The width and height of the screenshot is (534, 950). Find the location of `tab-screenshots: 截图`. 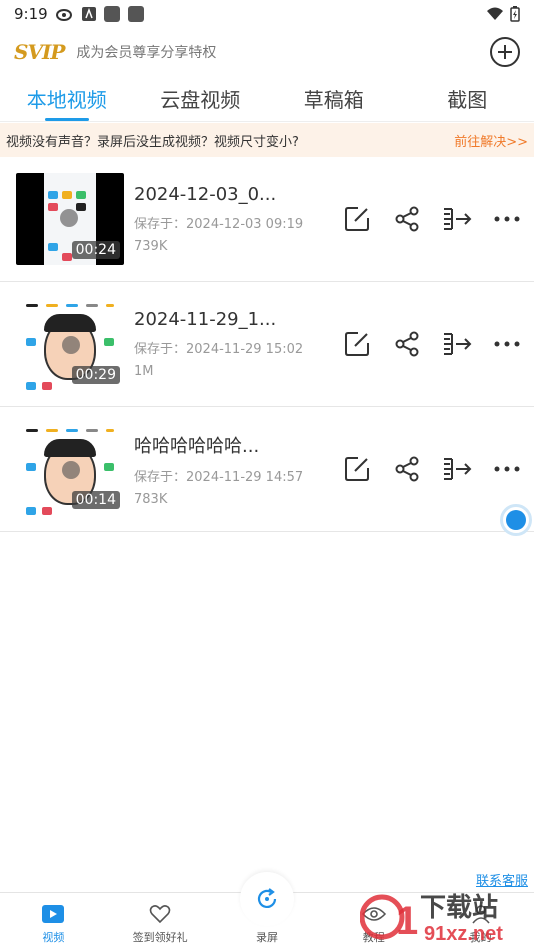

tab-screenshots: 截图 is located at coordinates (467, 98).